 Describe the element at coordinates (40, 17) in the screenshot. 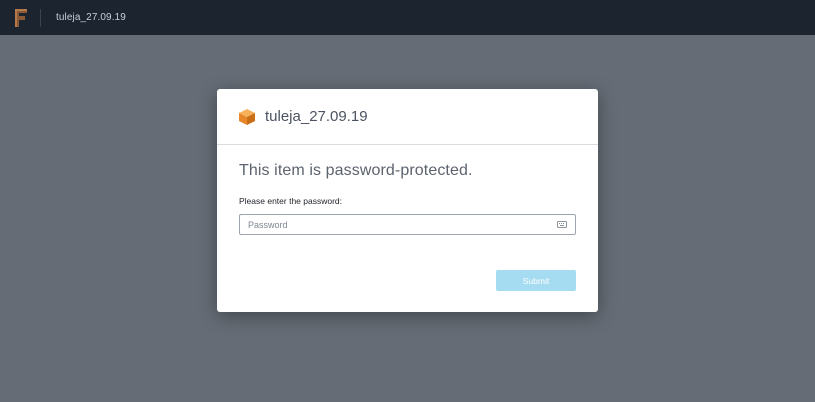

I see `topbar-divider` at that location.